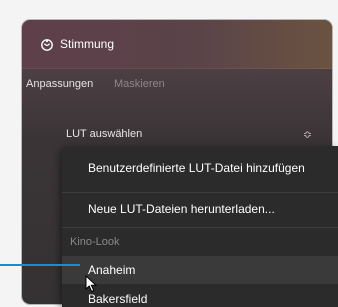  Describe the element at coordinates (59, 84) in the screenshot. I see `tab-anpassungen: Anpassungen` at that location.